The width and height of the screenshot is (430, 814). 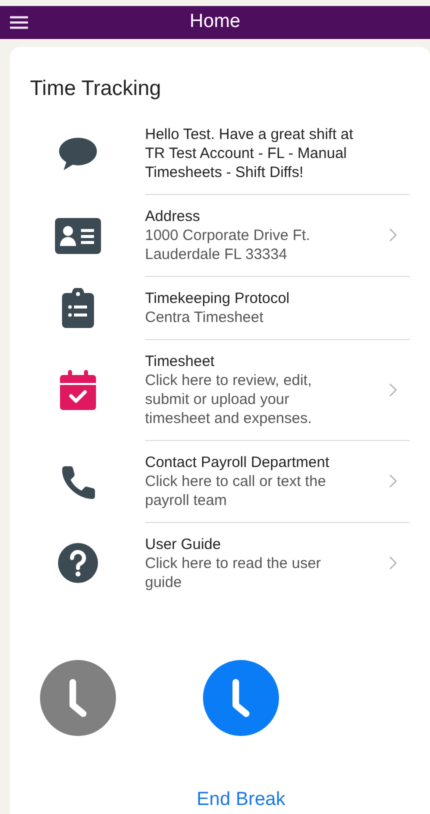 I want to click on help-icon, so click(x=78, y=563).